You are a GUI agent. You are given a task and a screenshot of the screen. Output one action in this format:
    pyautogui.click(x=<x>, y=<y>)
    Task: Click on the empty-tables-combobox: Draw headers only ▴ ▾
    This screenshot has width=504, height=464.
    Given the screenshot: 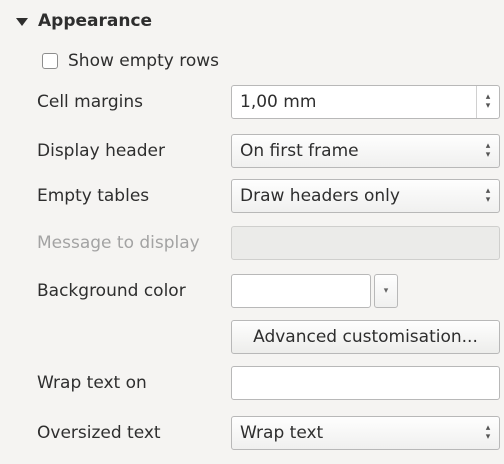 What is the action you would take?
    pyautogui.click(x=365, y=196)
    